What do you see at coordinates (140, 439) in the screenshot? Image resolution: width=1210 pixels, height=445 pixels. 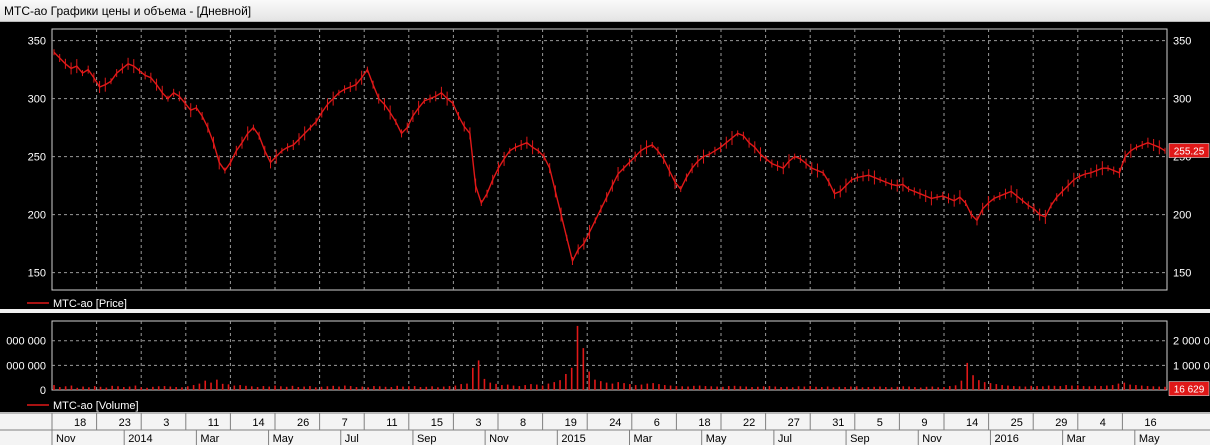 I see `month-label: 2014` at bounding box center [140, 439].